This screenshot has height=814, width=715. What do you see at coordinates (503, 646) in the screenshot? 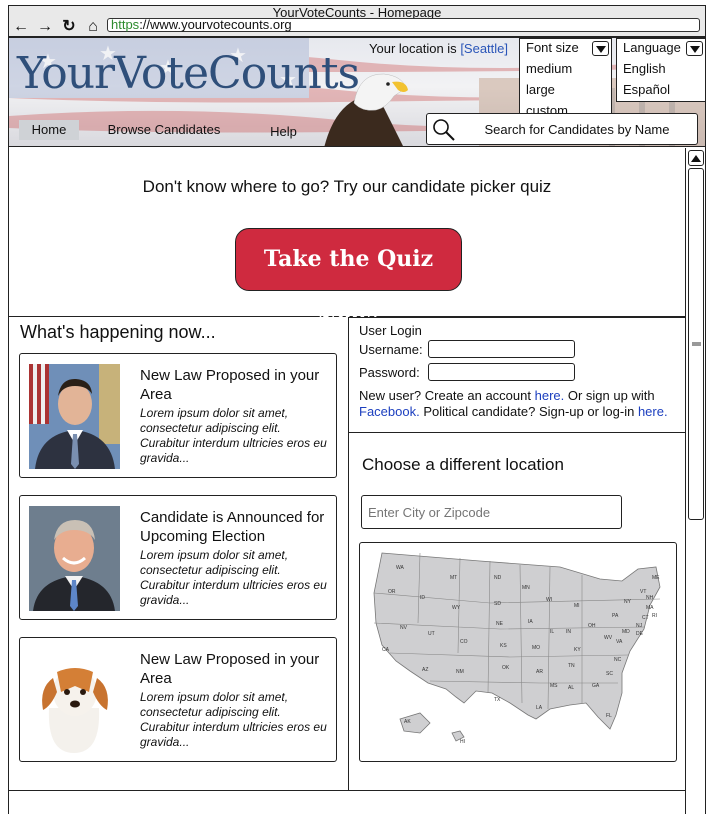
I see `state-label: KS` at bounding box center [503, 646].